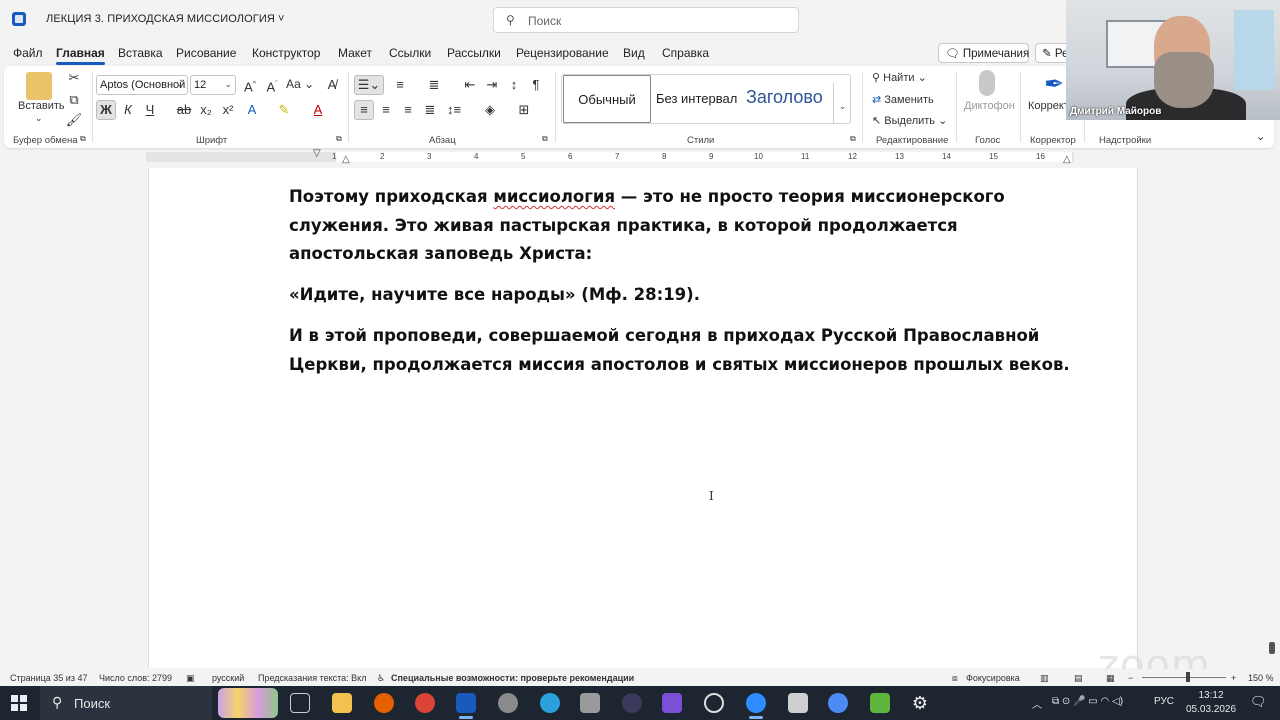  What do you see at coordinates (126, 703) in the screenshot?
I see `taskbar-search: ⚲ Поиск` at bounding box center [126, 703].